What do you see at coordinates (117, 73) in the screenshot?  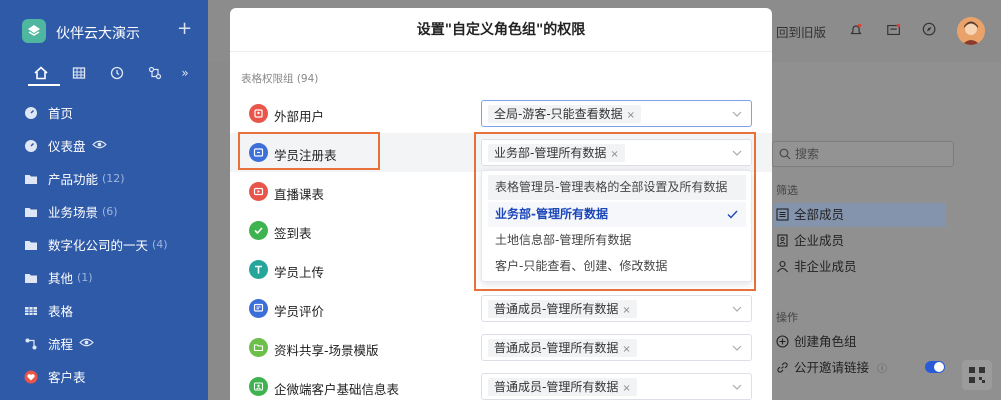 I see `clock-icon` at bounding box center [117, 73].